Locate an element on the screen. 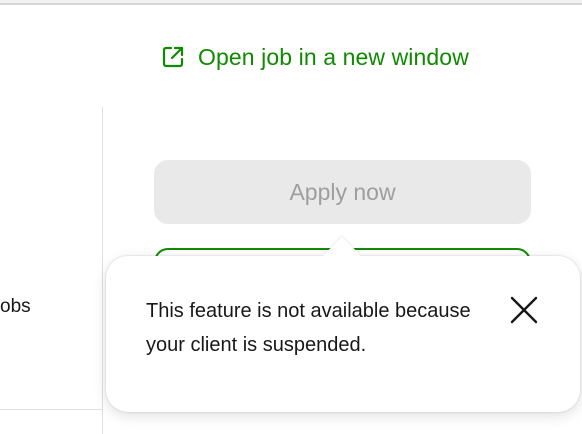  left-panel-divider is located at coordinates (51, 409).